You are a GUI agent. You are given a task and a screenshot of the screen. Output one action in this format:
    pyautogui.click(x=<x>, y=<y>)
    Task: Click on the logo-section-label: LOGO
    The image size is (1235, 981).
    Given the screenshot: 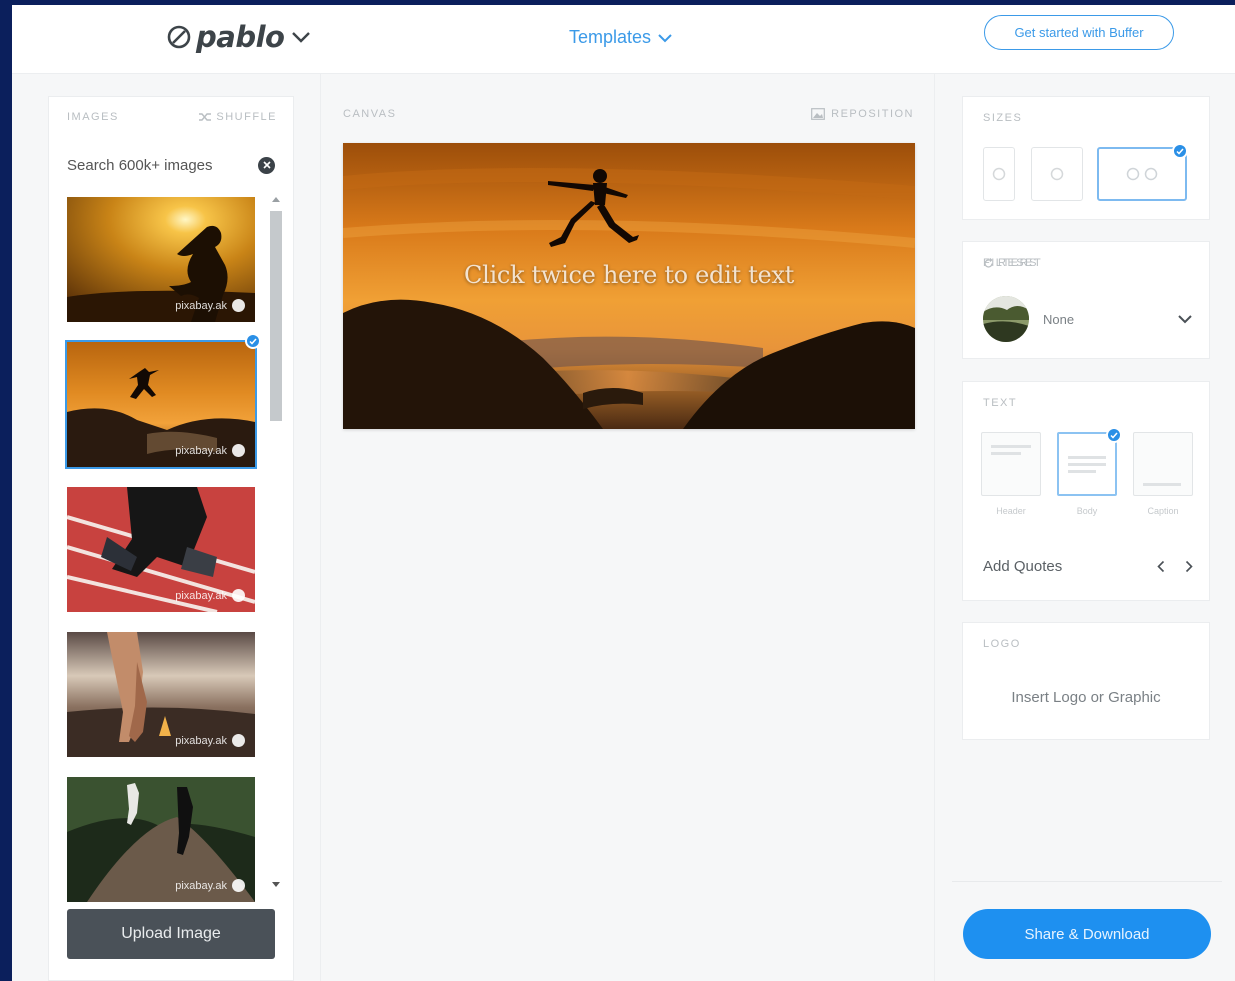 What is the action you would take?
    pyautogui.click(x=1002, y=644)
    